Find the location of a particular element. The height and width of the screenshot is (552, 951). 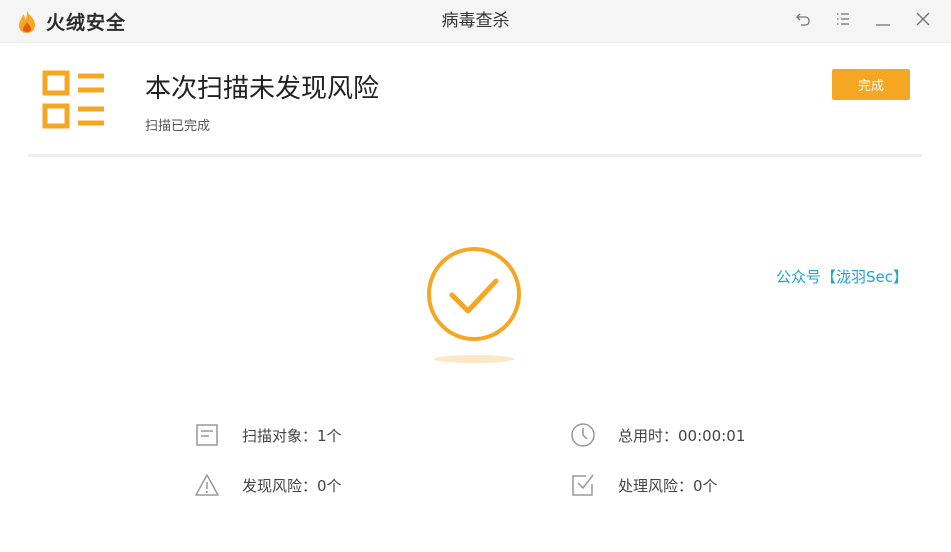

watermark-text: 公众号【泷羽Sec】 is located at coordinates (842, 277).